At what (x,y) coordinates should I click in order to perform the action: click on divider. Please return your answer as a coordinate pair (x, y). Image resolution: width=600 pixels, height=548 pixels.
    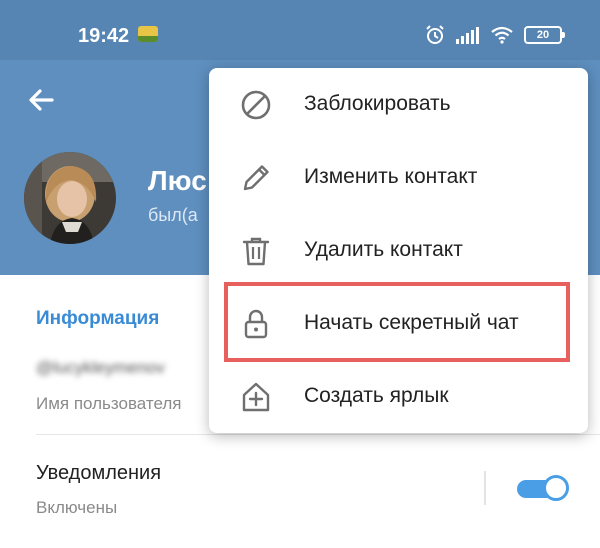
    Looking at the image, I should click on (318, 434).